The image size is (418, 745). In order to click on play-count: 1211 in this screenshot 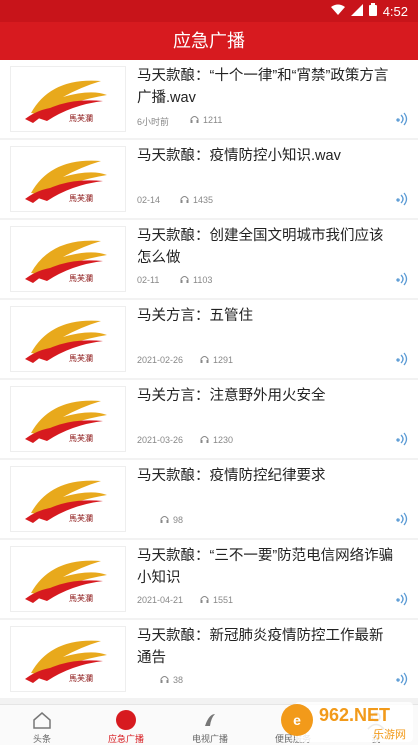, I will do `click(206, 120)`.